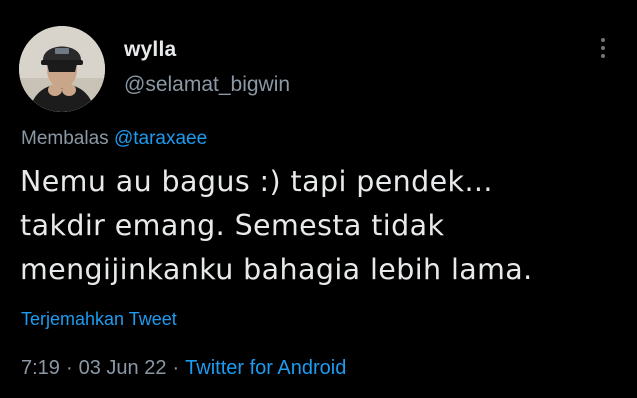 This screenshot has height=398, width=637. What do you see at coordinates (232, 225) in the screenshot?
I see `tweet-text-line: takdir emang. Semesta tidak` at bounding box center [232, 225].